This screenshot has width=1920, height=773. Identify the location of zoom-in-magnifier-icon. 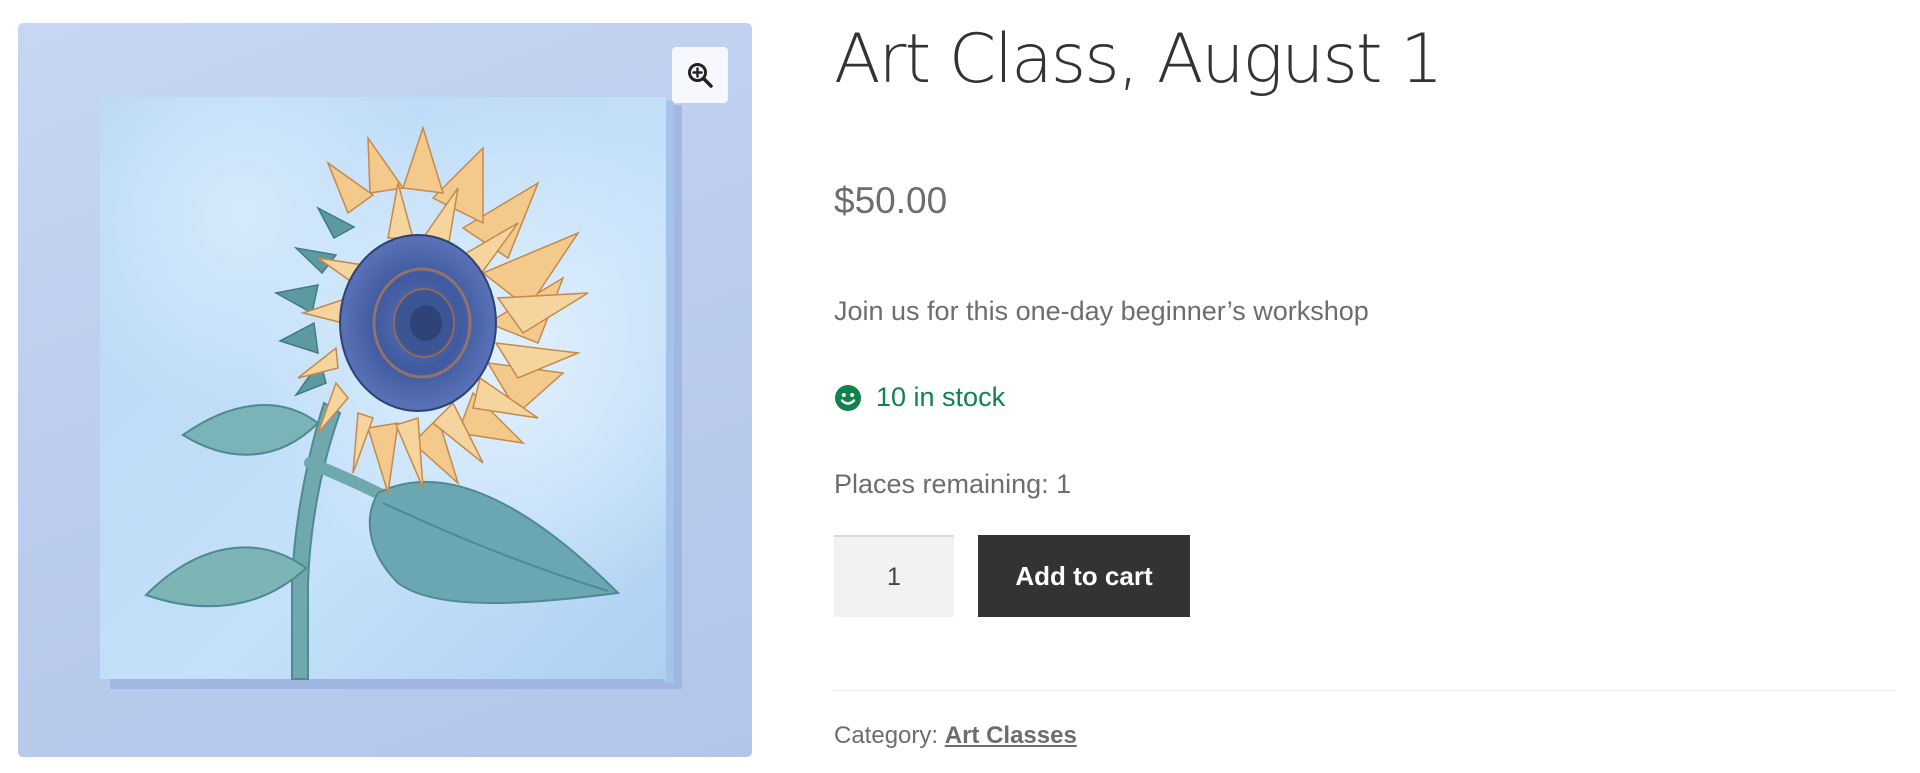
(700, 75).